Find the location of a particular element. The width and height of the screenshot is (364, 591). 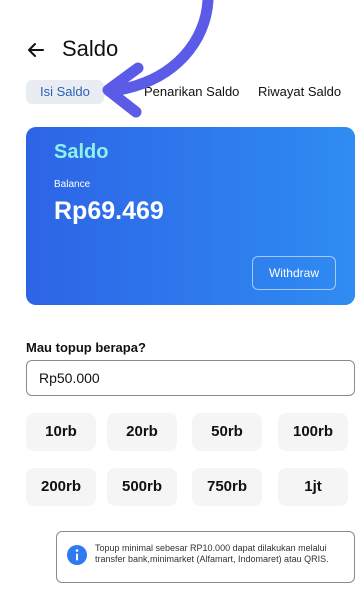

withdraw-button: Withdraw is located at coordinates (294, 273).